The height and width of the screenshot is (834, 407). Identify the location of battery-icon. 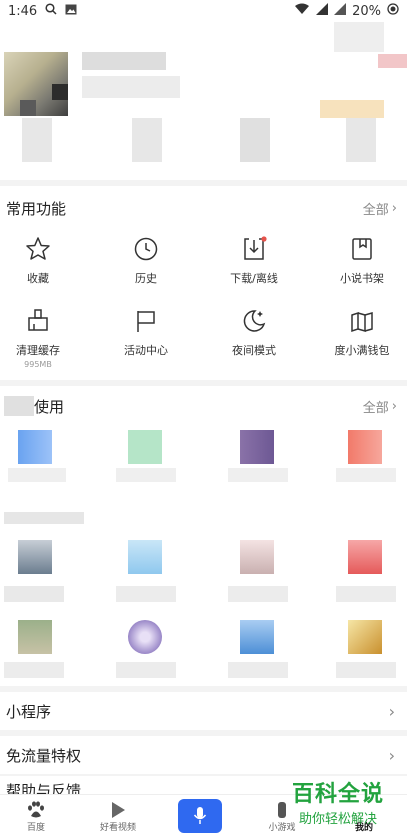
(393, 11).